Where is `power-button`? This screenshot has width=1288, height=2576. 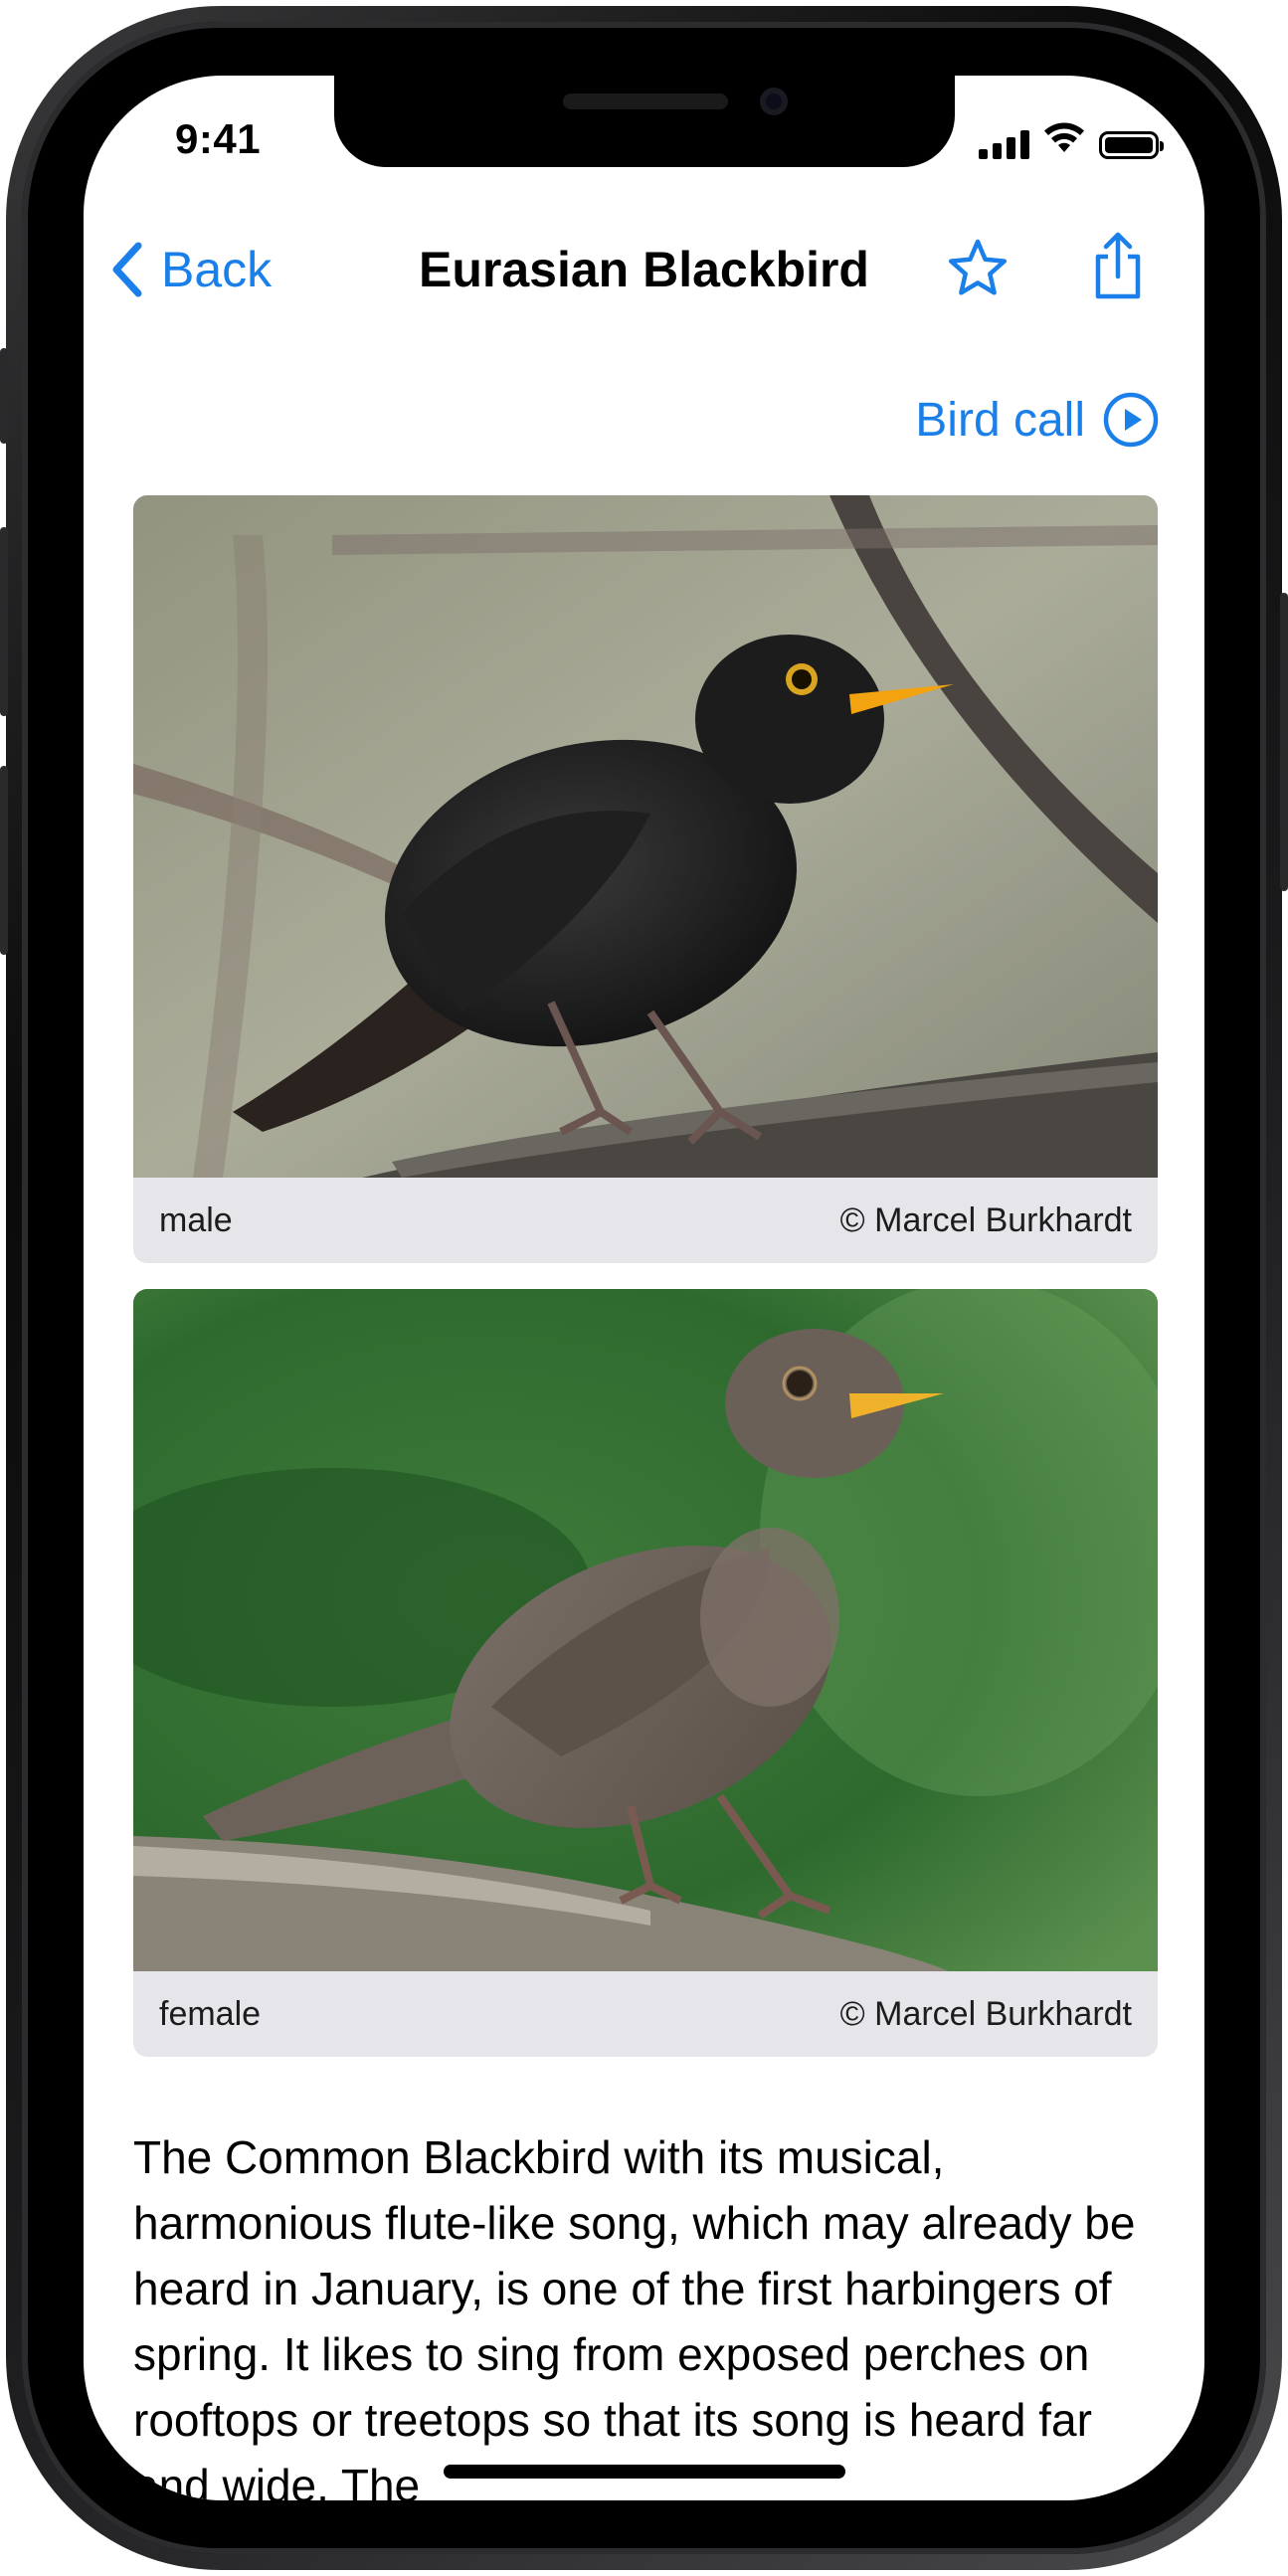 power-button is located at coordinates (1284, 742).